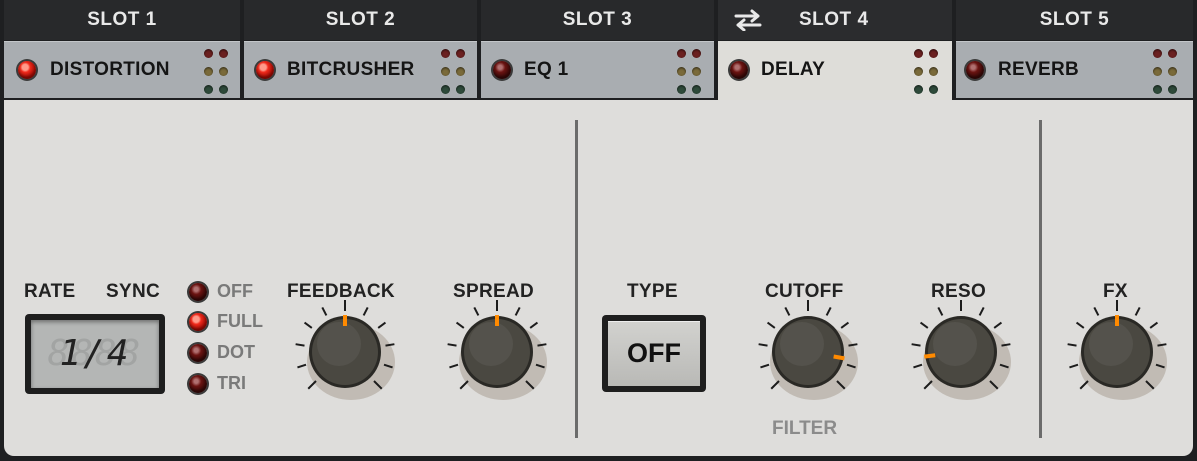  What do you see at coordinates (1117, 352) in the screenshot?
I see `fx-knob` at bounding box center [1117, 352].